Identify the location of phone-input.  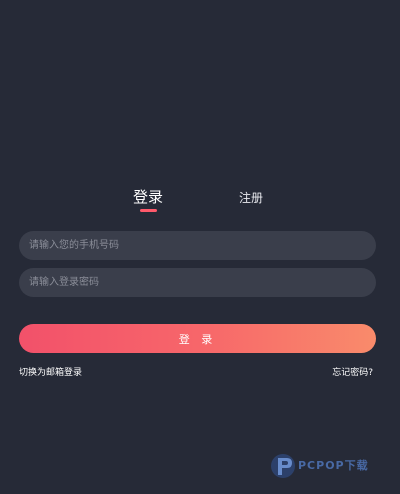
(197, 245).